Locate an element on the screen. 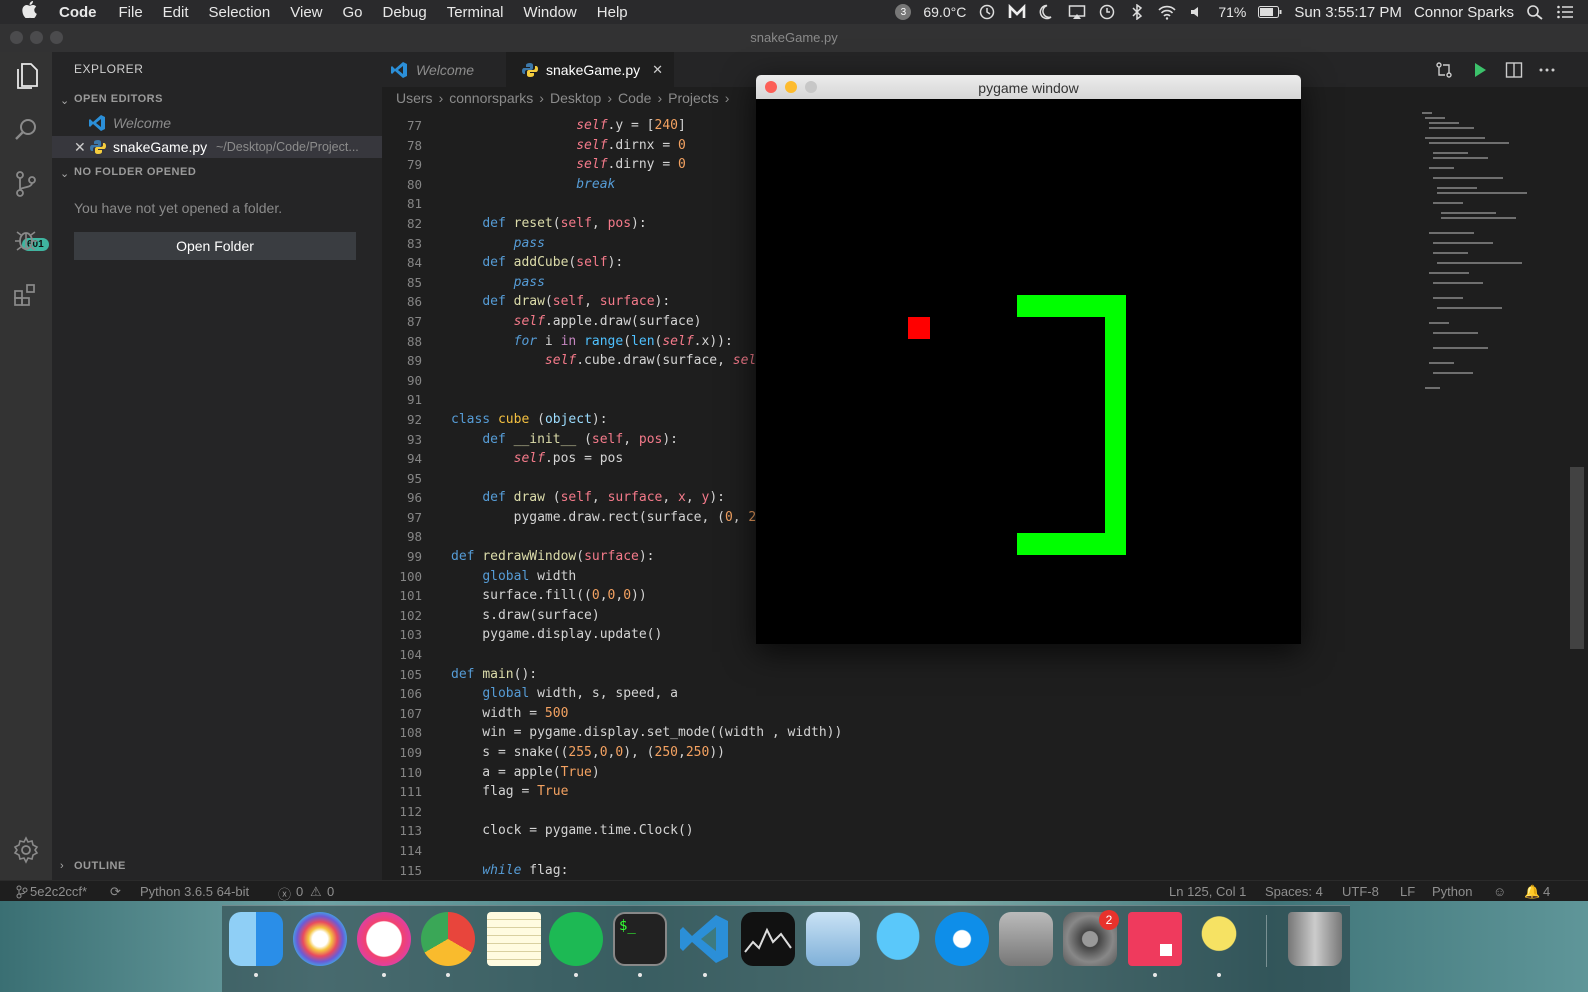 The width and height of the screenshot is (1588, 992). tab-label: Welcome is located at coordinates (445, 69).